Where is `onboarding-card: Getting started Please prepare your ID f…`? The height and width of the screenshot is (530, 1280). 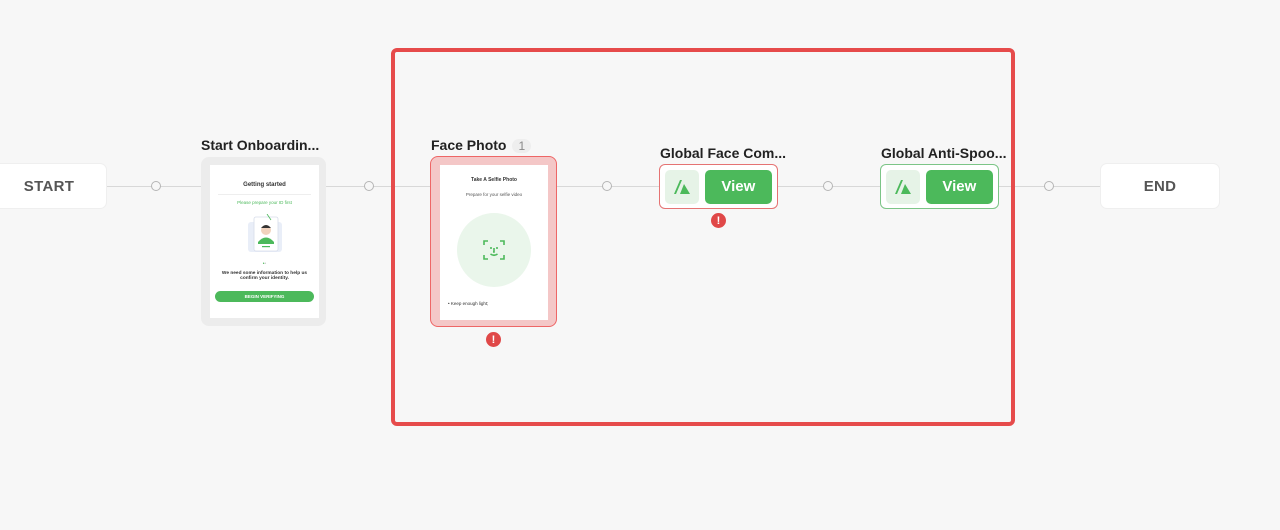 onboarding-card: Getting started Please prepare your ID f… is located at coordinates (263, 241).